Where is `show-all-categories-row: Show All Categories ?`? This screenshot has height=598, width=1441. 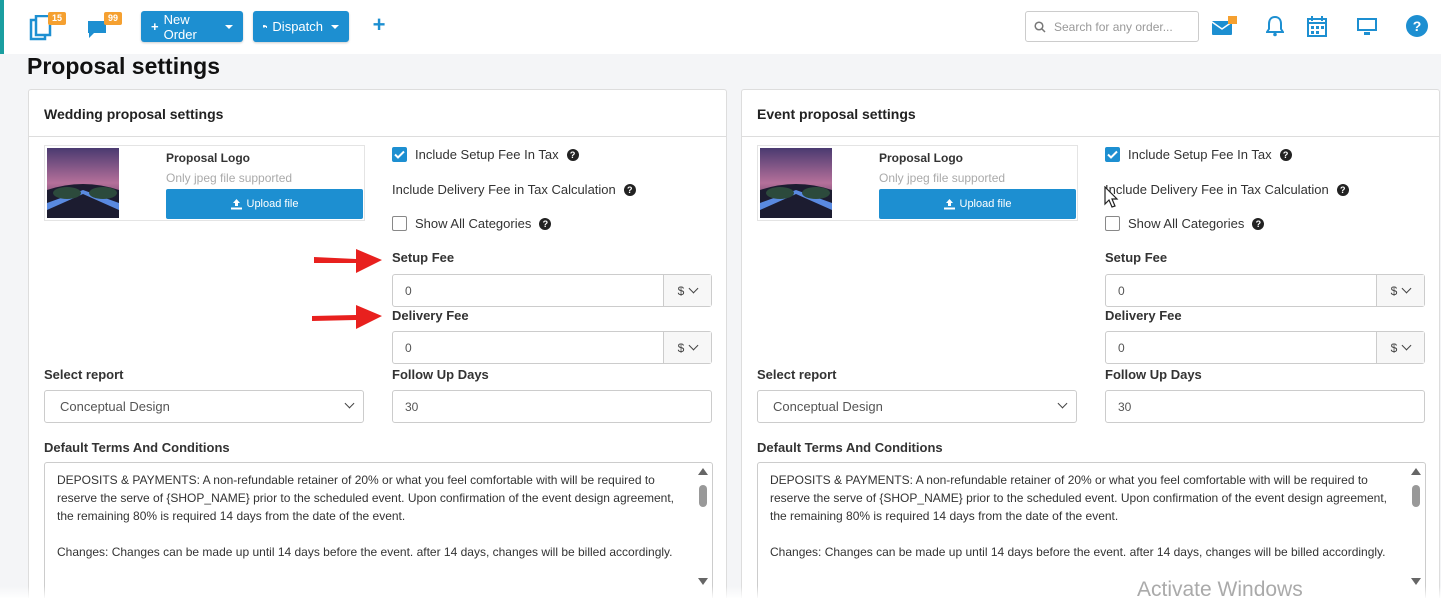
show-all-categories-row: Show All Categories ? is located at coordinates (472, 223).